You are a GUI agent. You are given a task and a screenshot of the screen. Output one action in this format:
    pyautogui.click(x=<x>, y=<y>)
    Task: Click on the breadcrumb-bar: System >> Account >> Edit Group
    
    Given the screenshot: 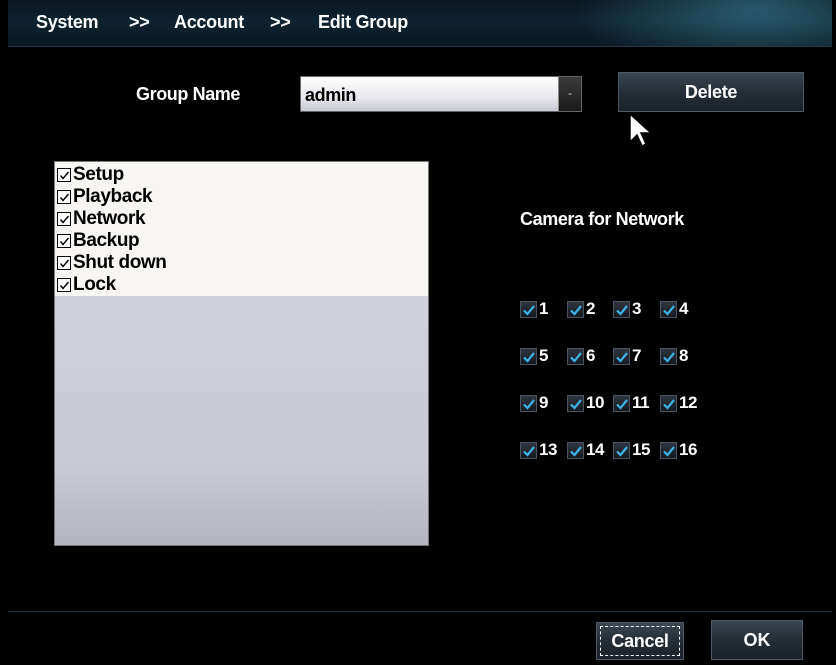 What is the action you would take?
    pyautogui.click(x=420, y=23)
    